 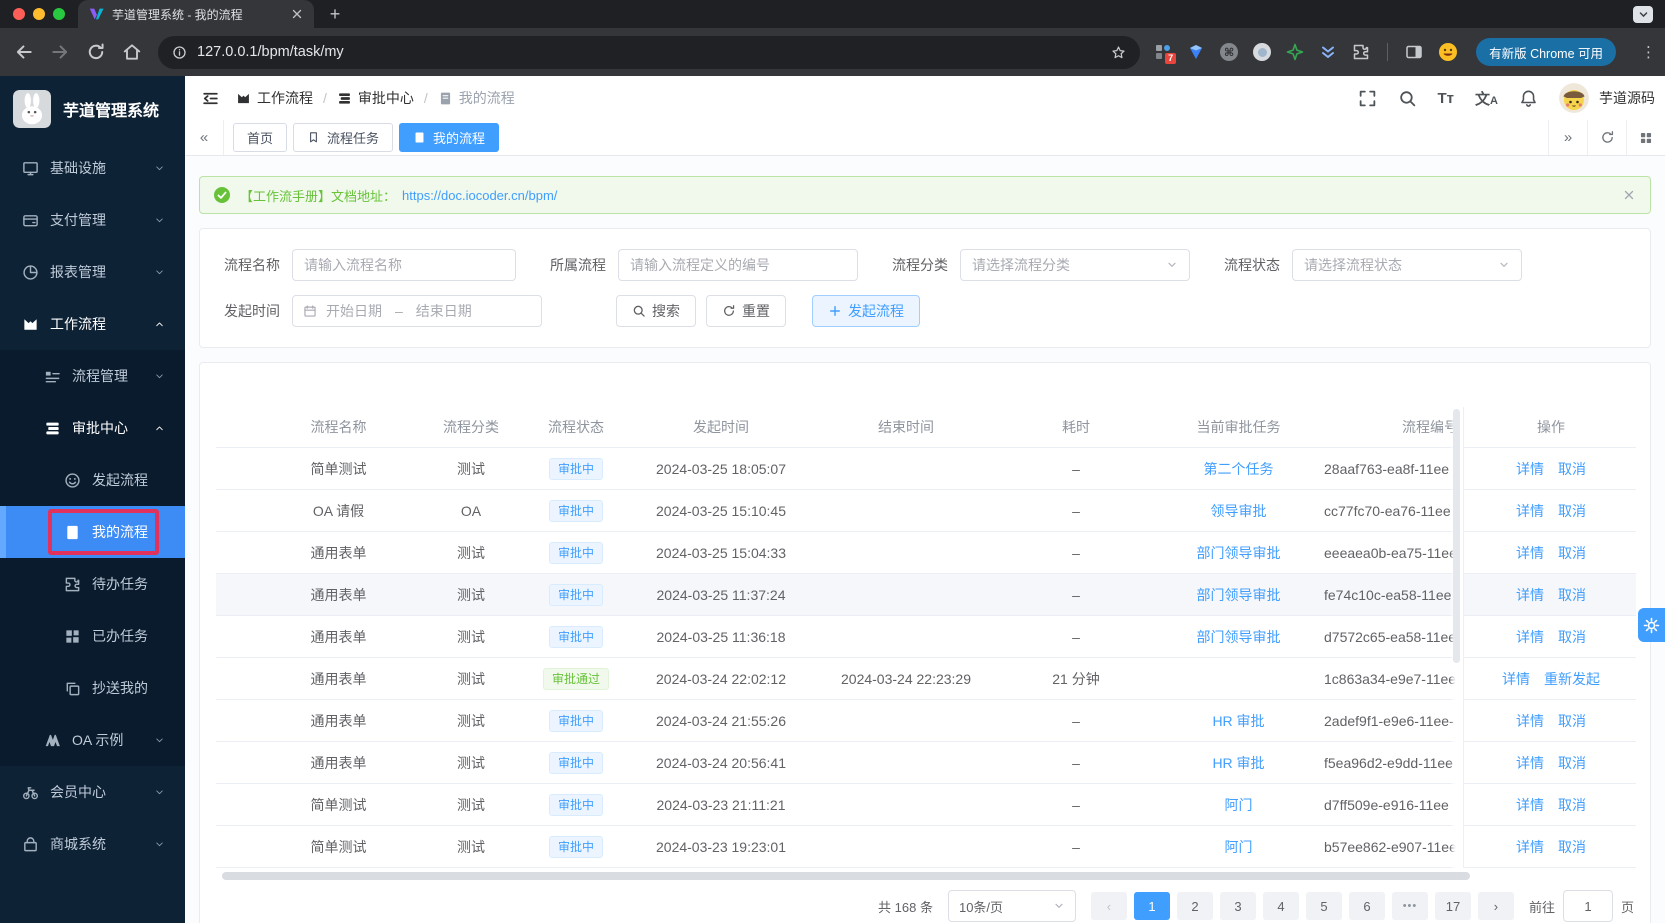 I want to click on page-number-button: 1, so click(x=1151, y=906).